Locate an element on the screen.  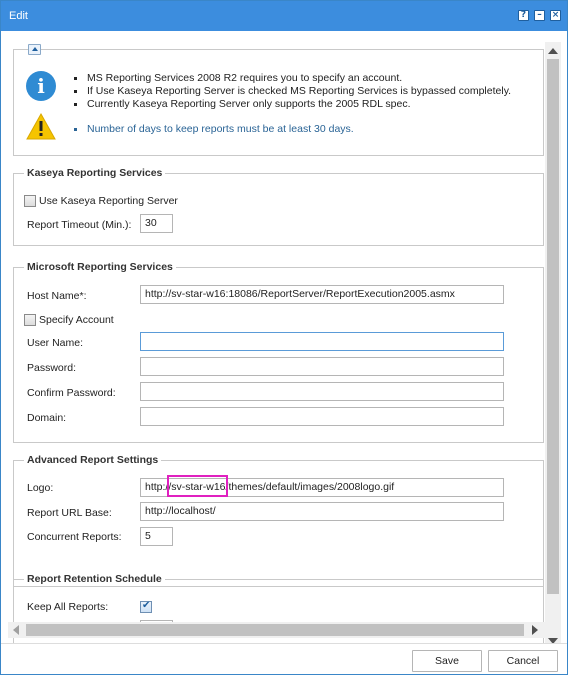
warning-icon is located at coordinates (41, 126).